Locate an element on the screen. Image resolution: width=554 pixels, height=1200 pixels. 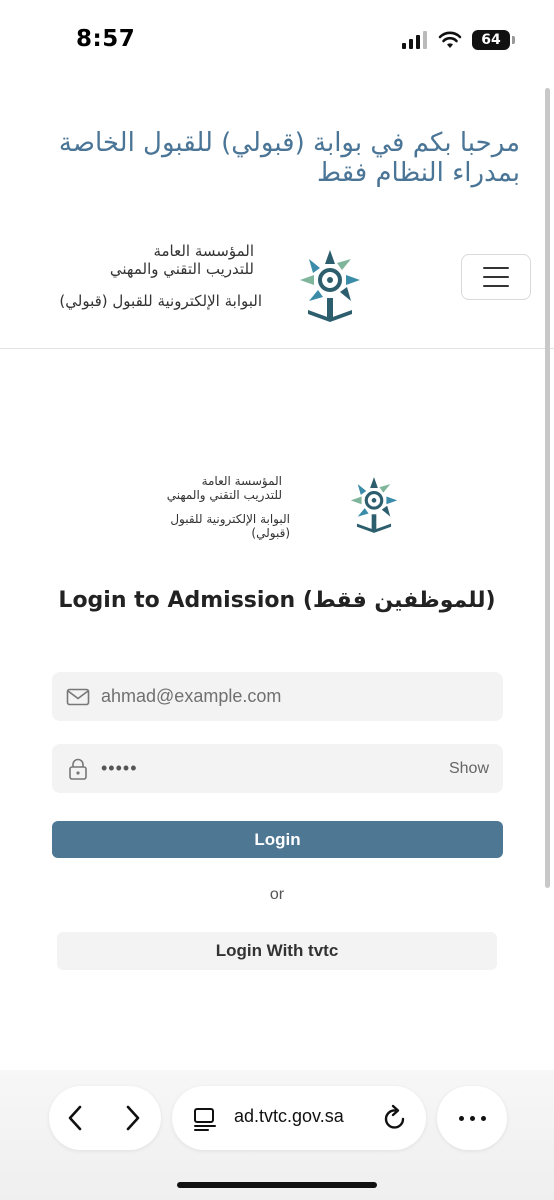
login-button: Login is located at coordinates (277, 839).